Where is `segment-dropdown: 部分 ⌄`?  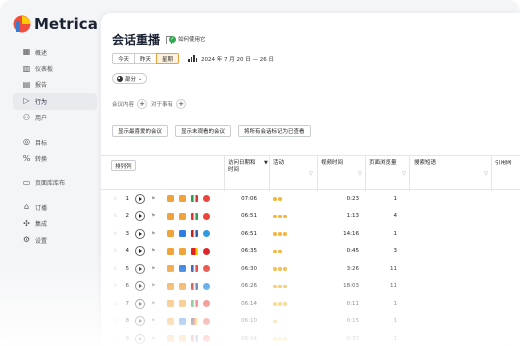
segment-dropdown: 部分 ⌄ is located at coordinates (130, 78).